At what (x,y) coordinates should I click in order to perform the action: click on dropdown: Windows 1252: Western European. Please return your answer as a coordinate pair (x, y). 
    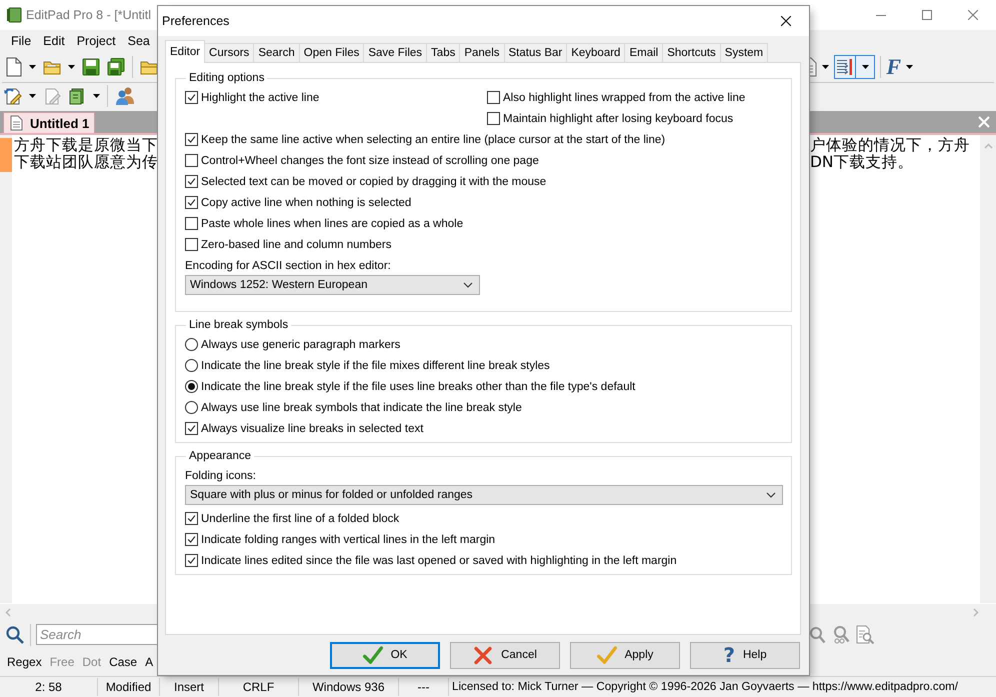
    Looking at the image, I should click on (332, 285).